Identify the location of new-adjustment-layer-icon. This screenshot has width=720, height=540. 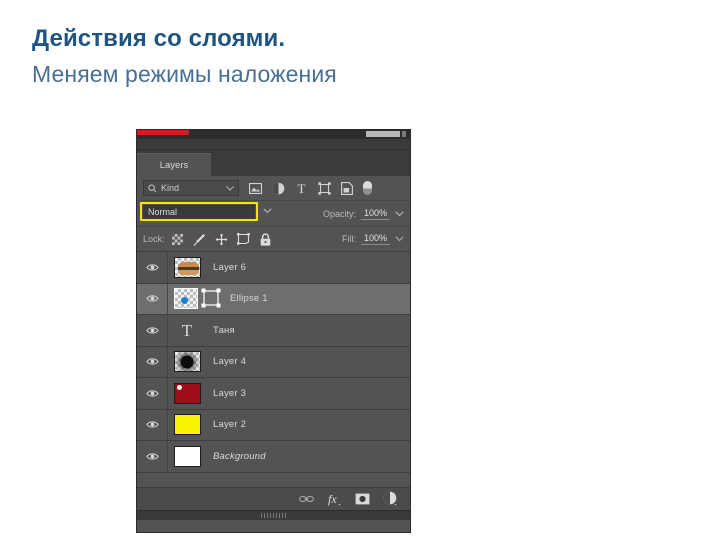
(390, 498).